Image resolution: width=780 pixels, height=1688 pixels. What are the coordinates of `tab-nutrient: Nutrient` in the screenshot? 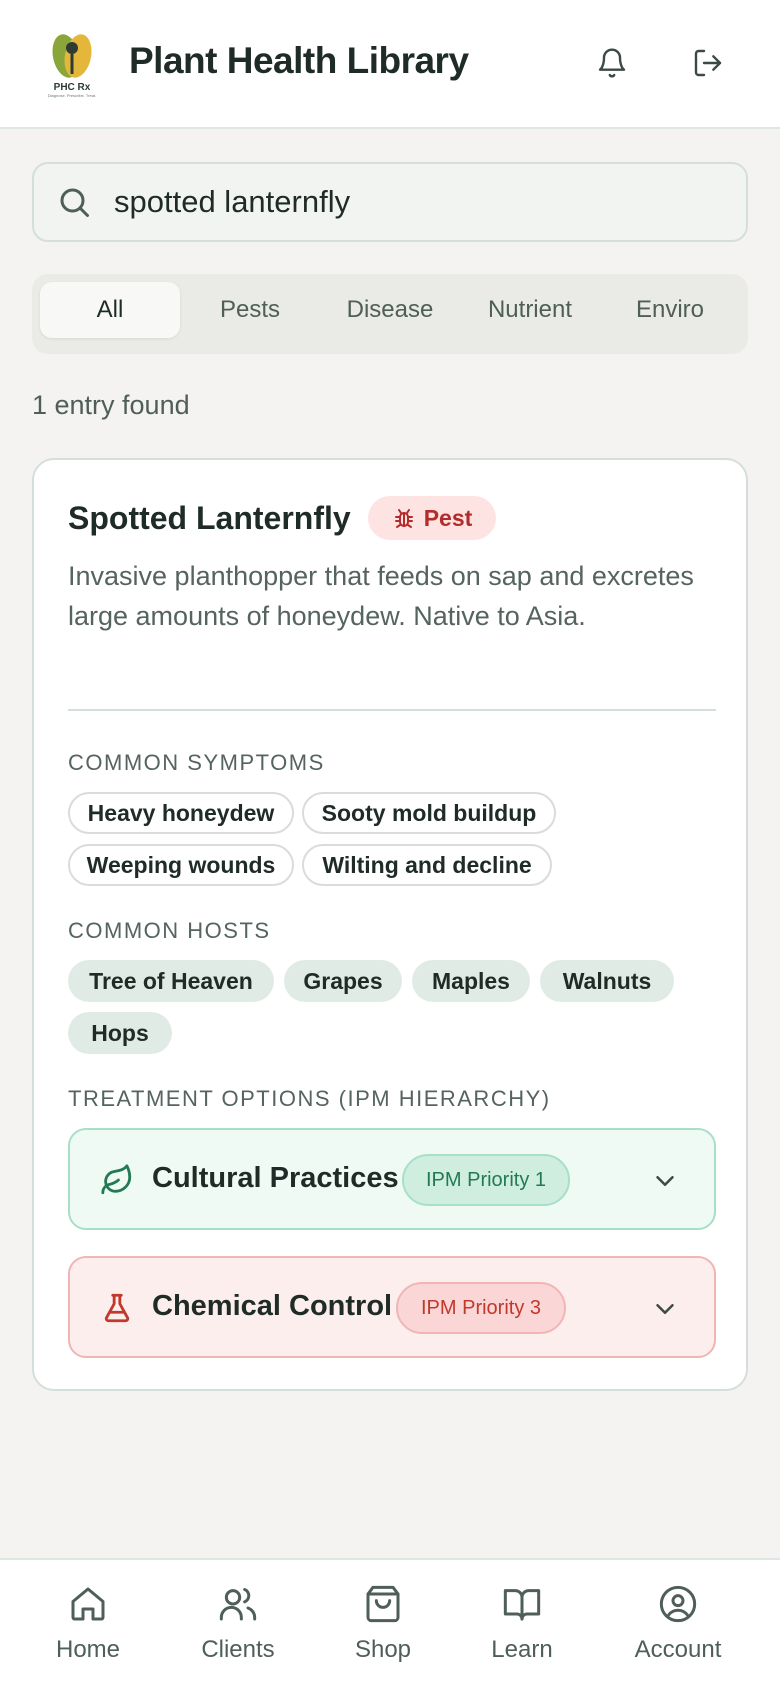 It's located at (530, 310).